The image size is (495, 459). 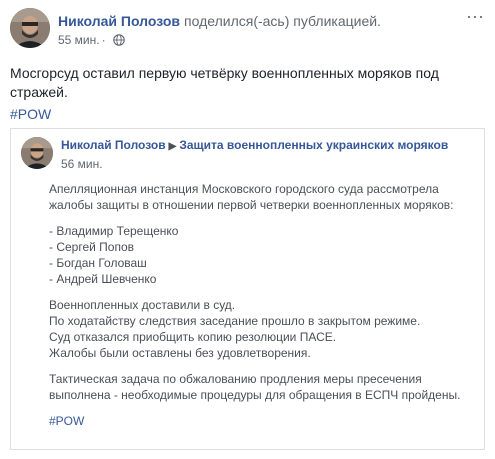 I want to click on shared-author-avatar, so click(x=37, y=153).